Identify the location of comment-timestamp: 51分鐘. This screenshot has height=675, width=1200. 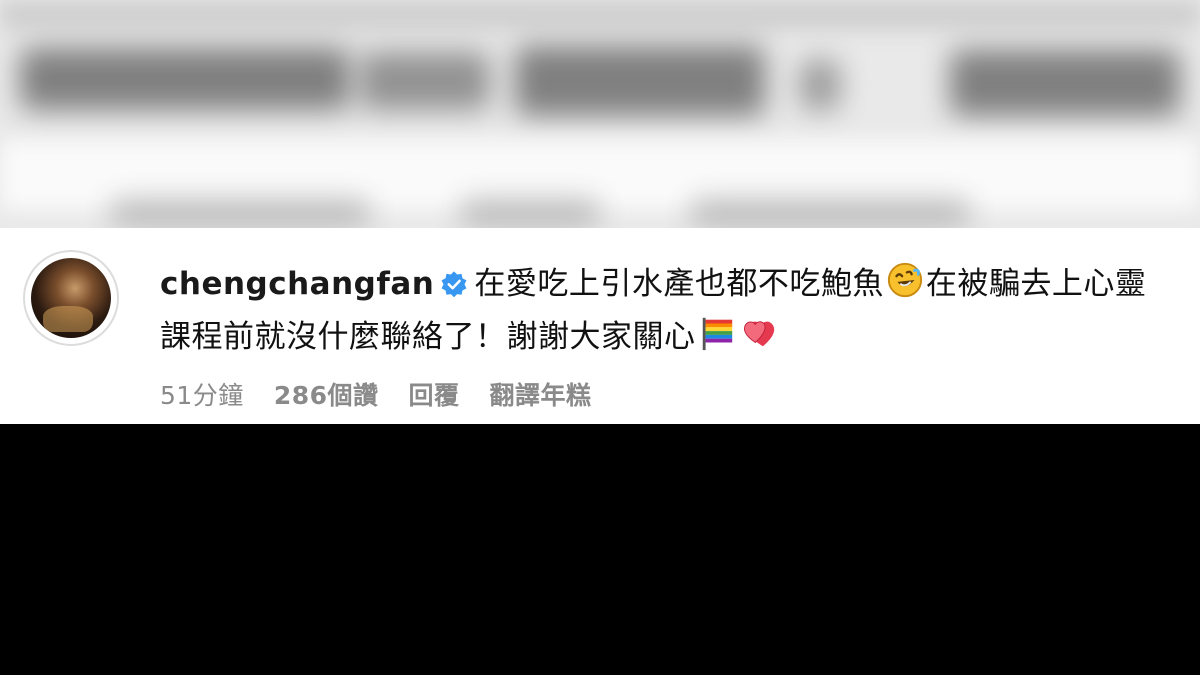
(202, 394).